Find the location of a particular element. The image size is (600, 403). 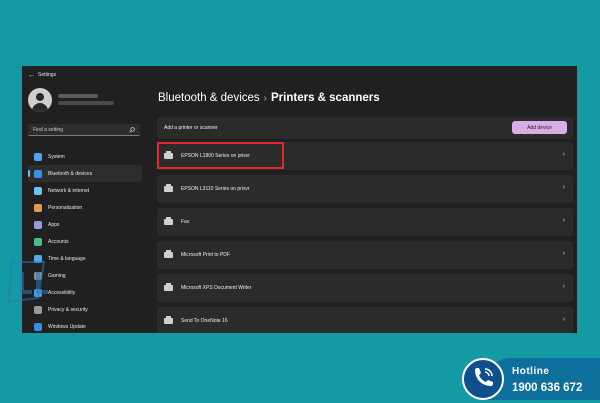

phone-icon is located at coordinates (483, 379).